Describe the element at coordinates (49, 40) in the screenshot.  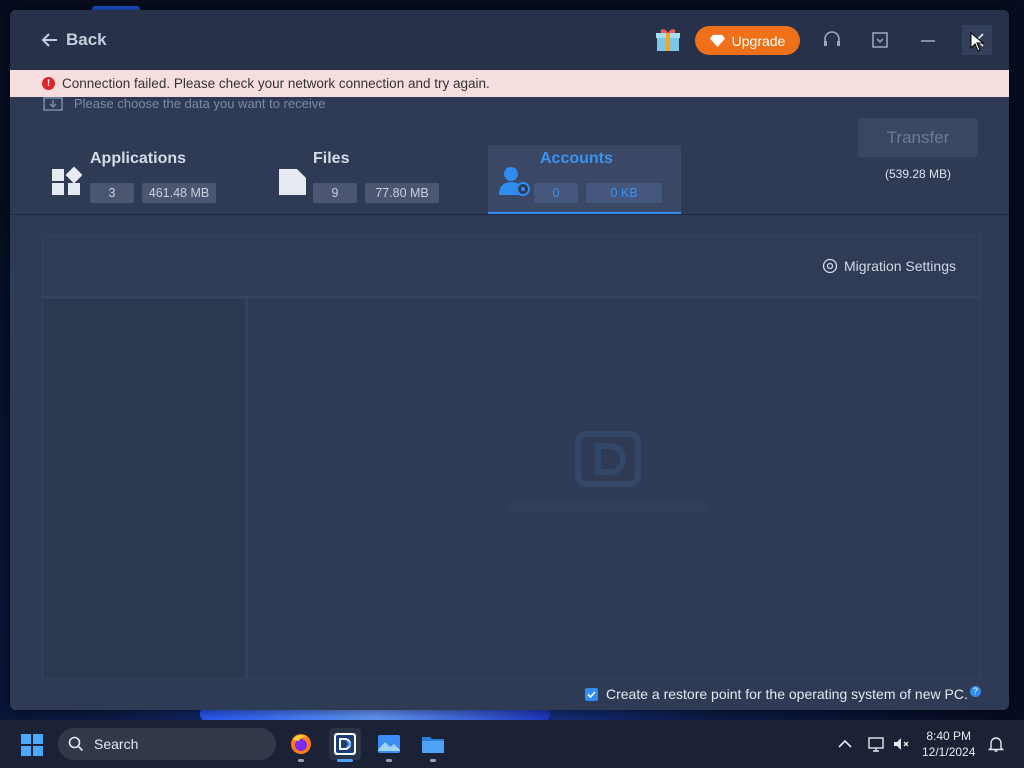
I see `arrow-left-icon` at that location.